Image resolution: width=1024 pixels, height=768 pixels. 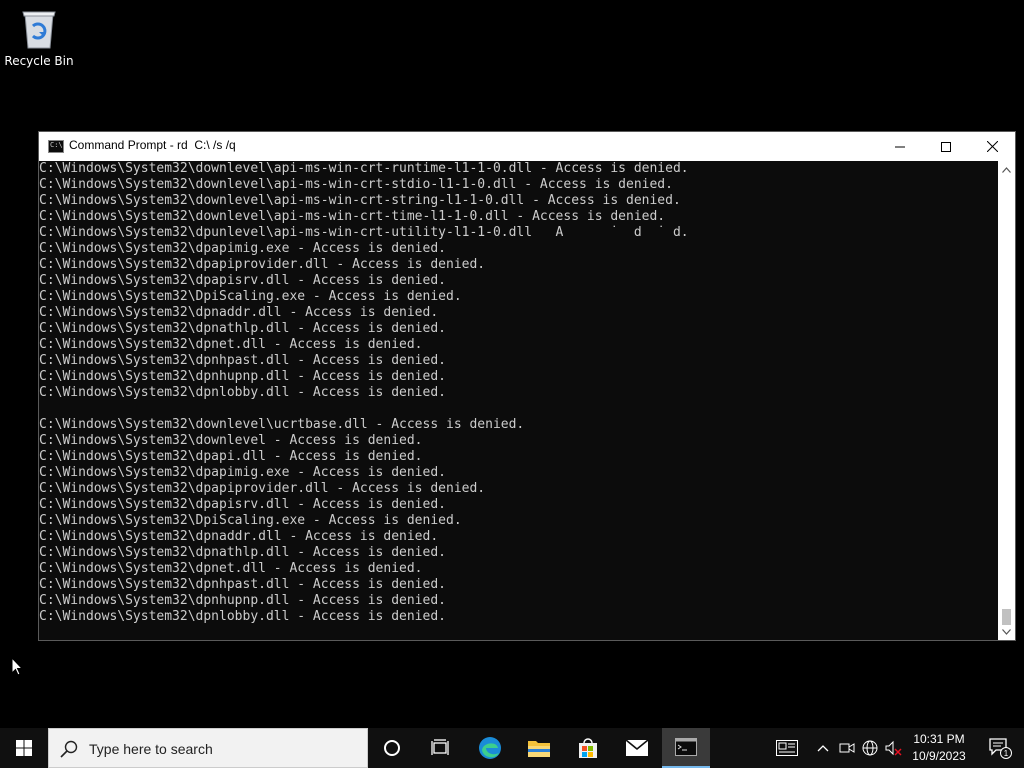 I want to click on minimize-button, so click(x=900, y=146).